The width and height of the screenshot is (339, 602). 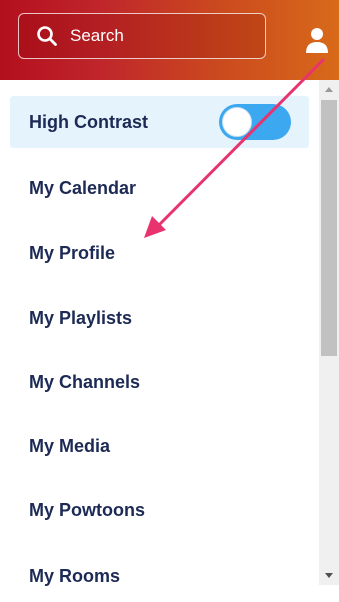 What do you see at coordinates (255, 122) in the screenshot?
I see `high-contrast-toggle` at bounding box center [255, 122].